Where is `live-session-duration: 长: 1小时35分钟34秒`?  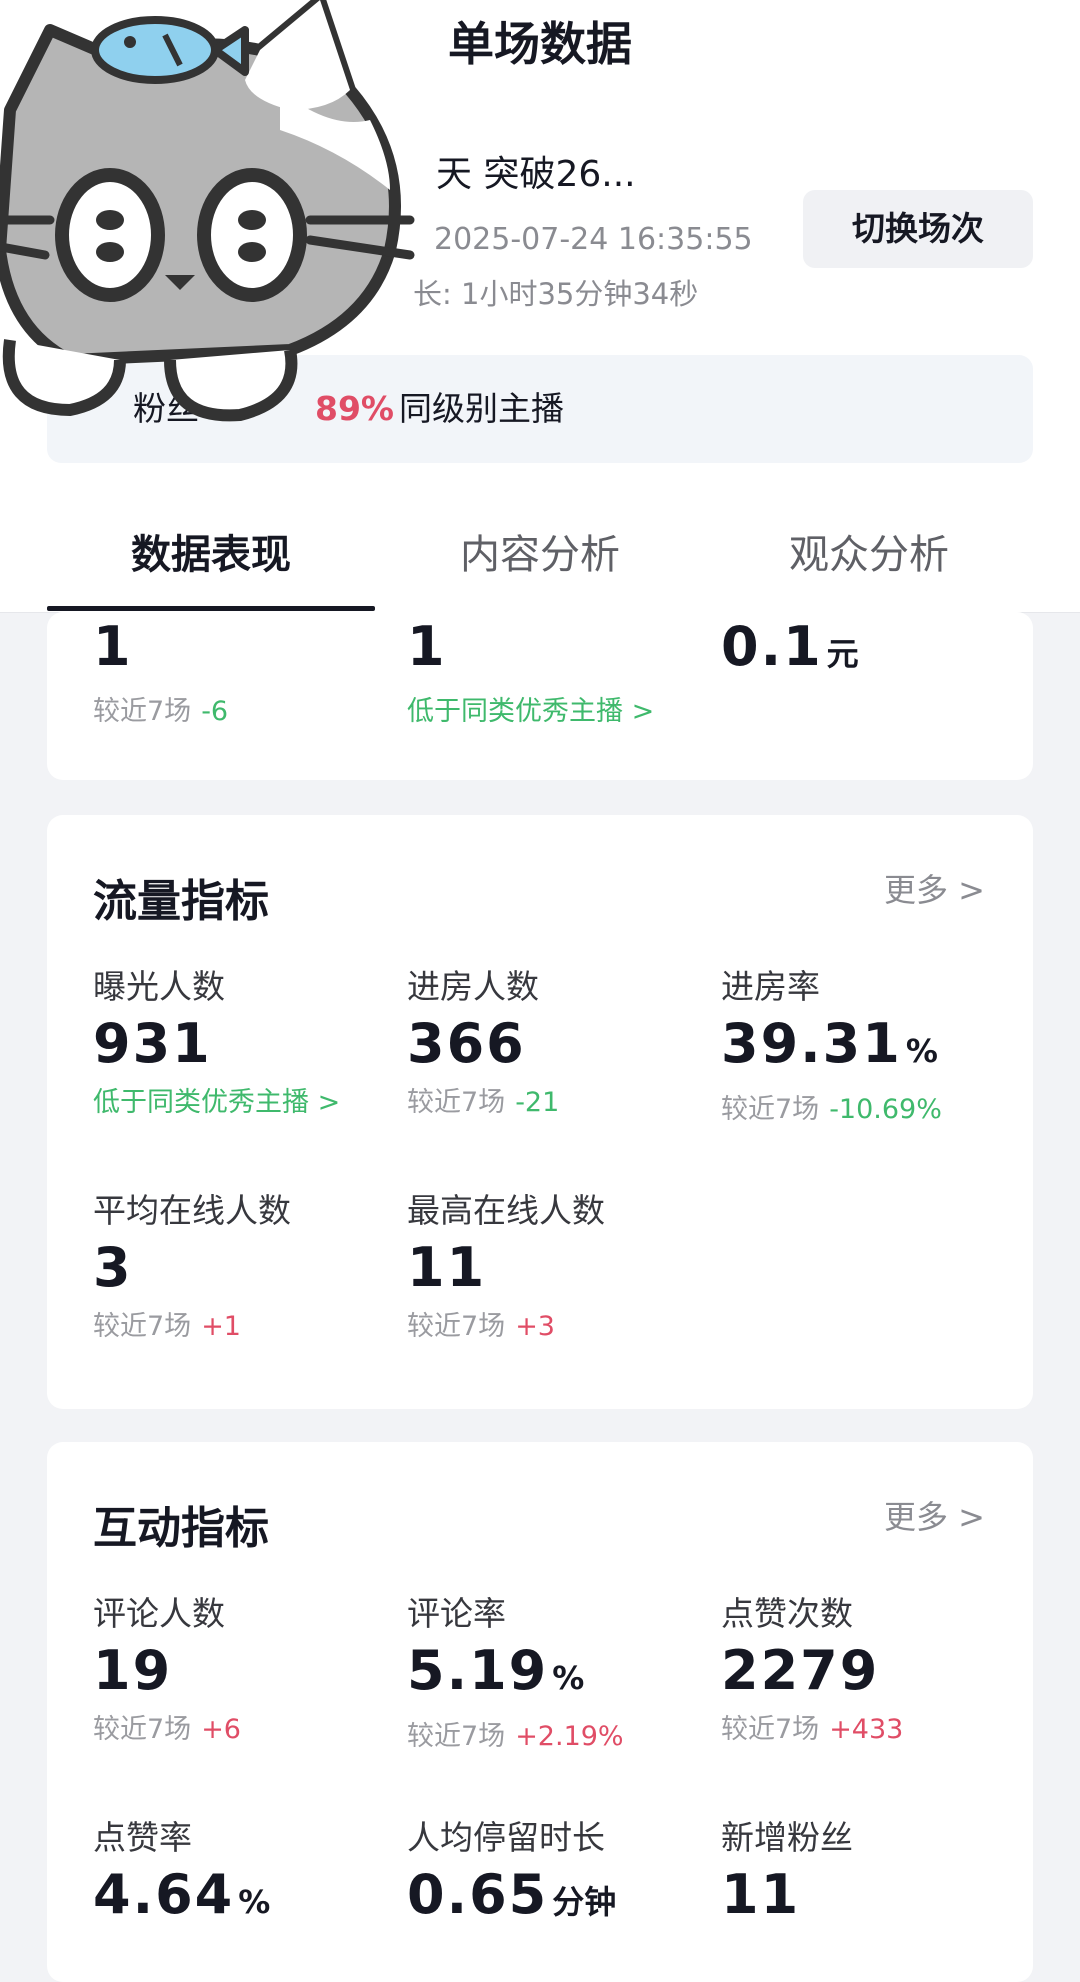
live-session-duration: 长: 1小时35分钟34秒 is located at coordinates (555, 294).